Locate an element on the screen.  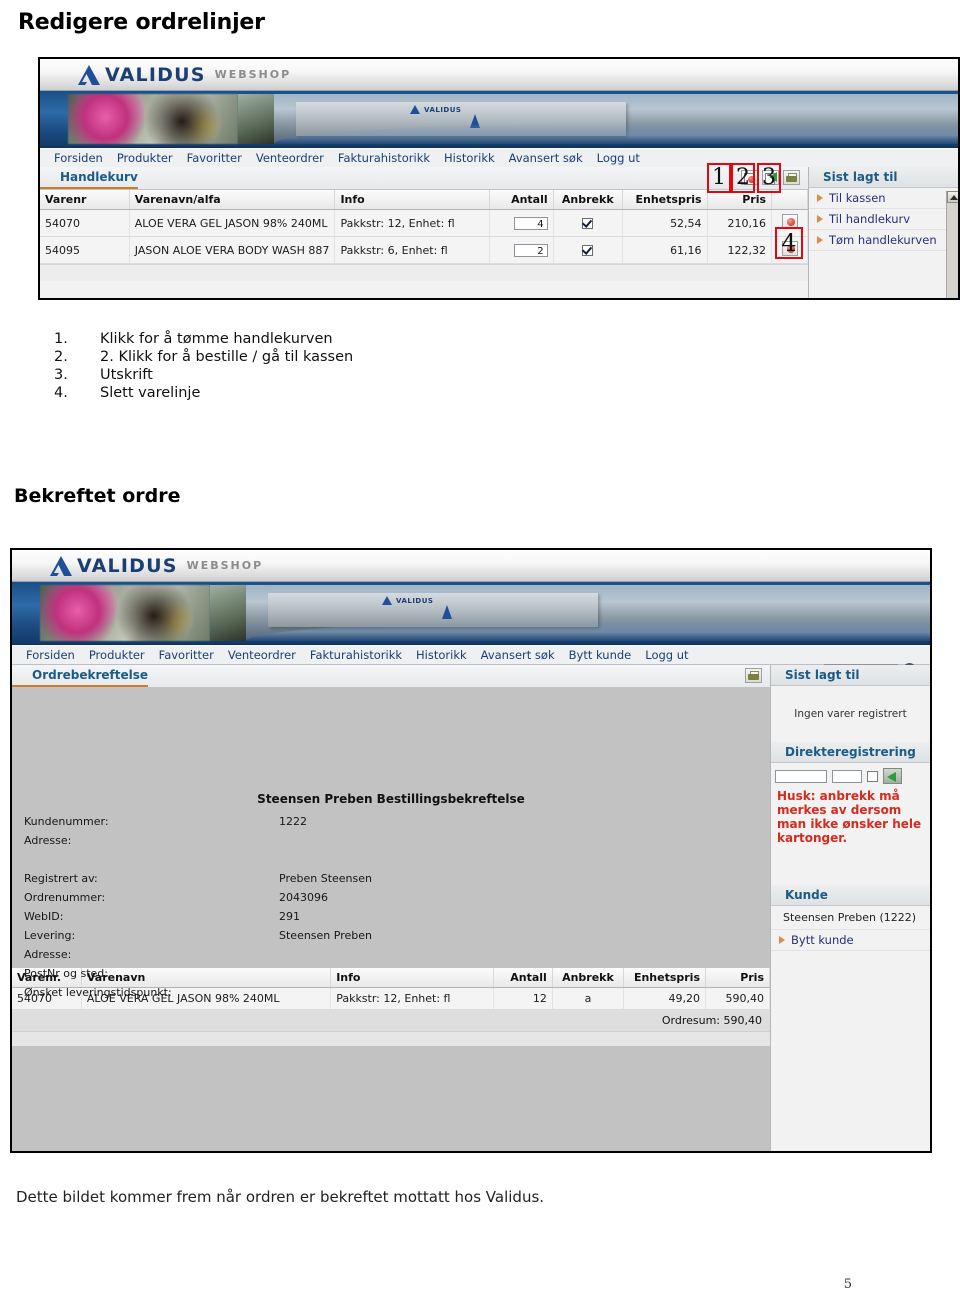
building-flag-icon is located at coordinates (447, 612).